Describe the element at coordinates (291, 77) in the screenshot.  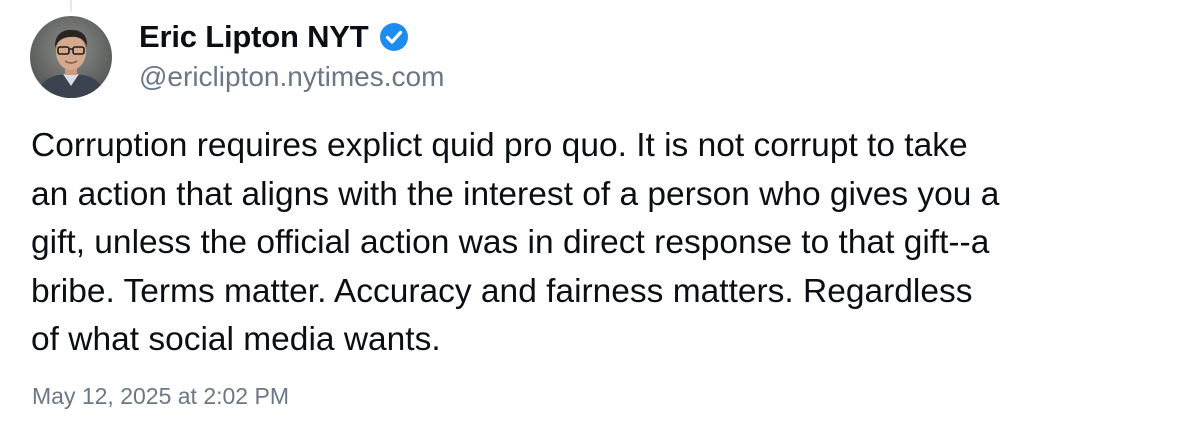
I see `author-handle: @ericlipton.nytimes.com` at that location.